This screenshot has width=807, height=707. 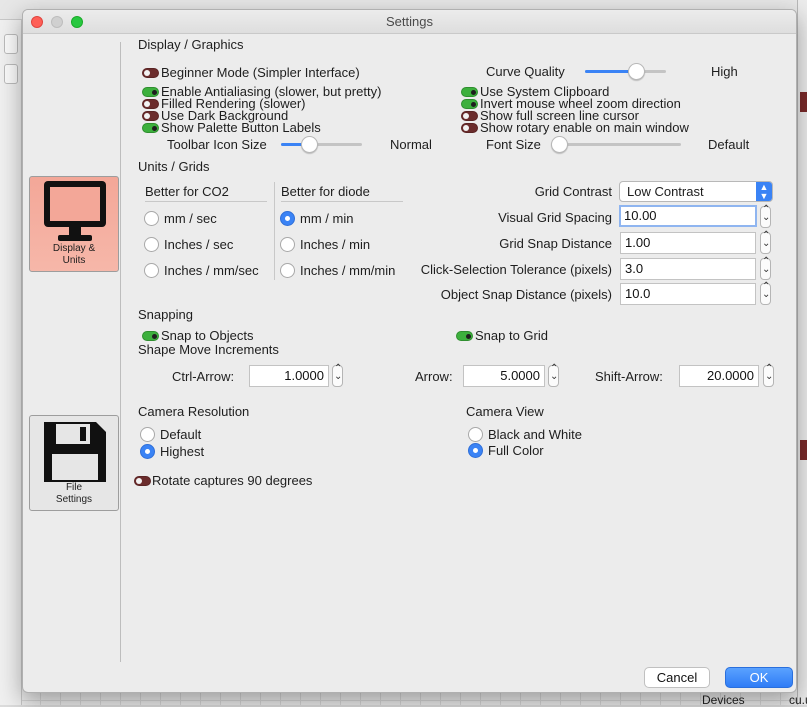 I want to click on sidebar-item-label: Display & Units, so click(x=74, y=255).